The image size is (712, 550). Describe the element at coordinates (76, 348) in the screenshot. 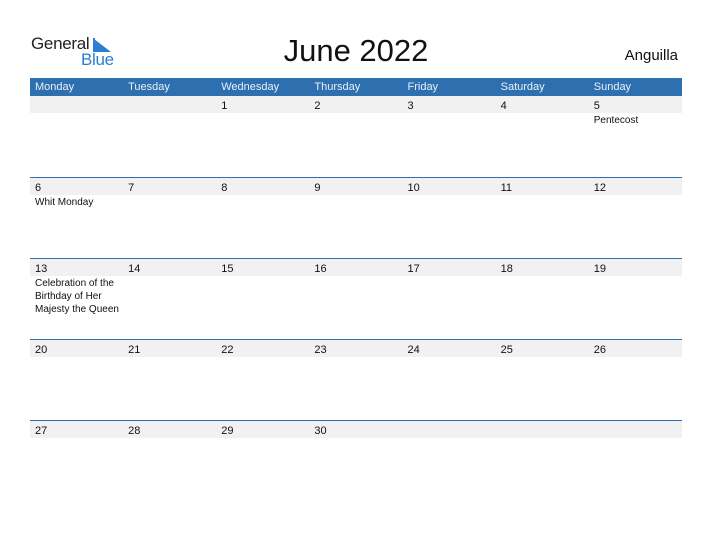

I see `day-cell: 20` at that location.